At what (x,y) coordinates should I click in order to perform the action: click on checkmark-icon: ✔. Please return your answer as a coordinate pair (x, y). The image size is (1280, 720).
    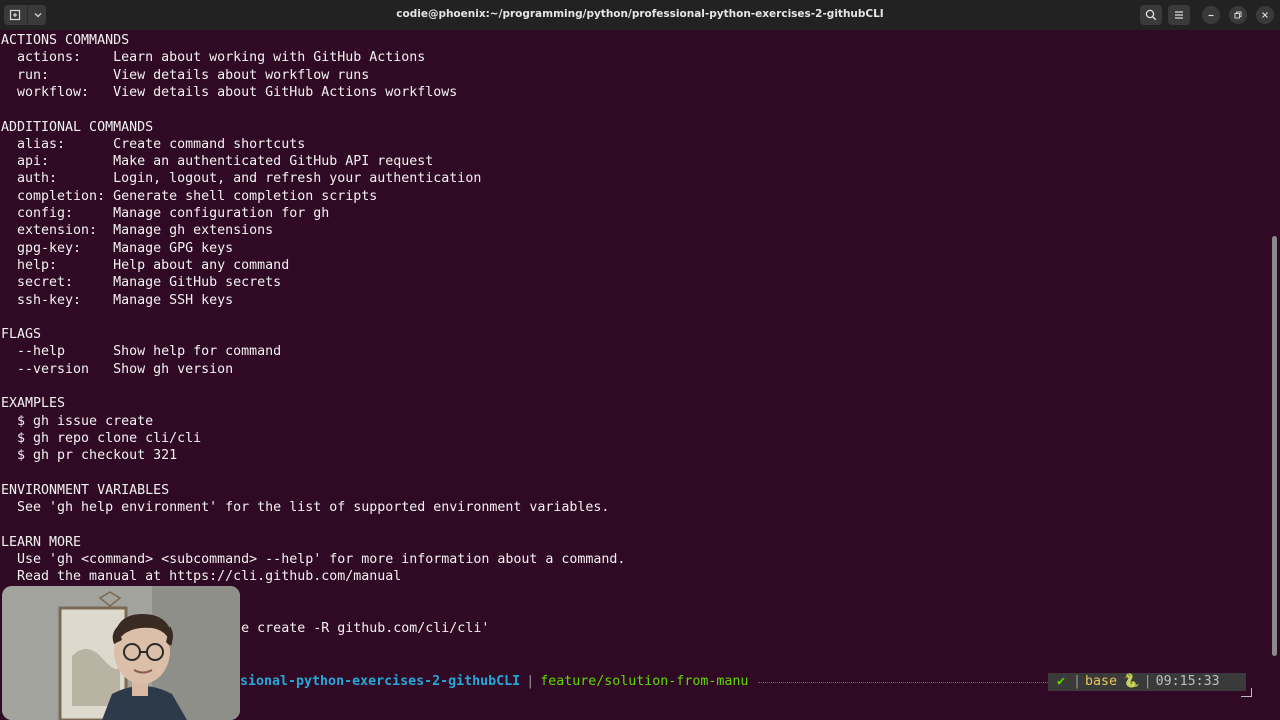
    Looking at the image, I should click on (1061, 681).